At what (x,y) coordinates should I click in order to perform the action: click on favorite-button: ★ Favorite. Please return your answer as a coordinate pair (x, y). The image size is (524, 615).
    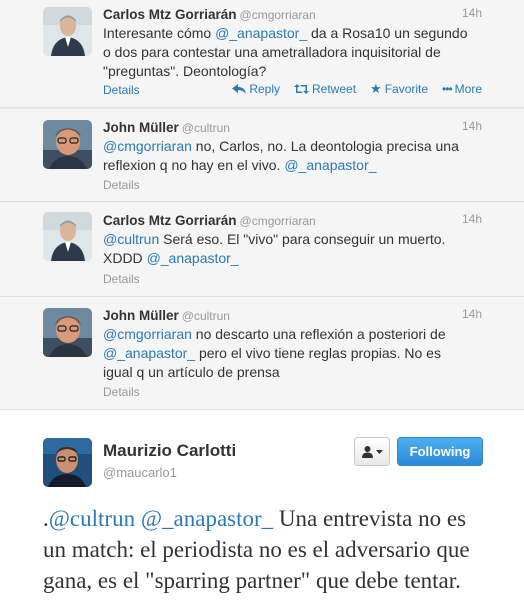
    Looking at the image, I should click on (399, 89).